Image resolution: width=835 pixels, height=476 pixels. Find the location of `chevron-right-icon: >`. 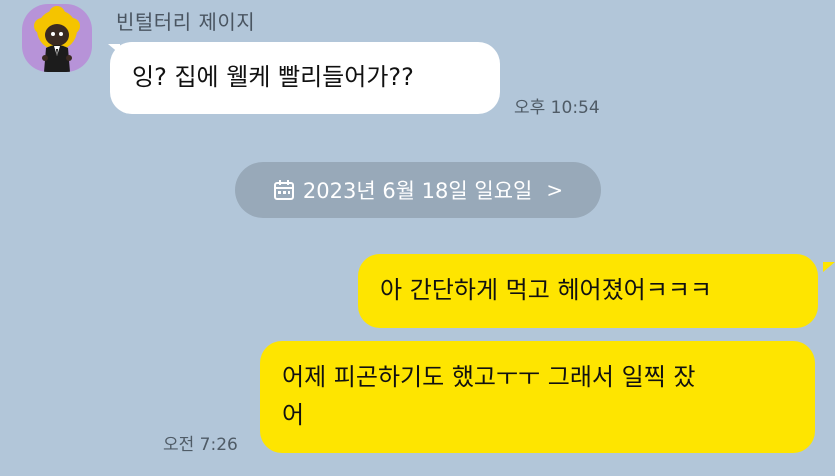

chevron-right-icon: > is located at coordinates (555, 190).